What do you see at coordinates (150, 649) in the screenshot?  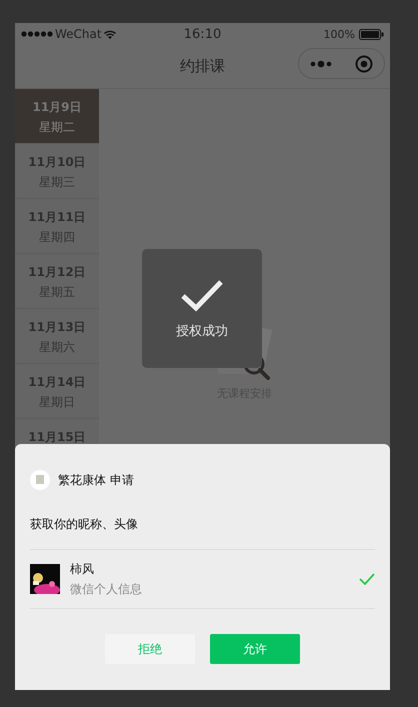 I see `reject-button: 拒绝` at bounding box center [150, 649].